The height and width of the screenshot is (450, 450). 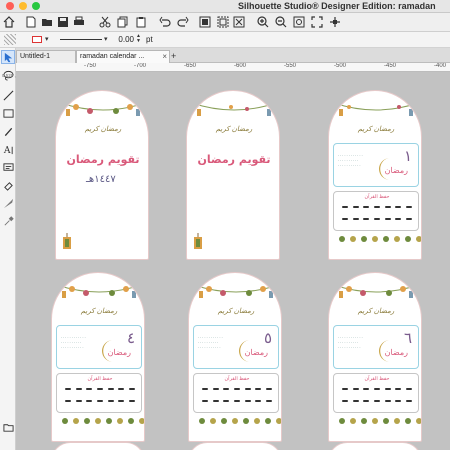 What do you see at coordinates (138, 39) in the screenshot?
I see `line-weight-stepper: ▲ ▼` at bounding box center [138, 39].